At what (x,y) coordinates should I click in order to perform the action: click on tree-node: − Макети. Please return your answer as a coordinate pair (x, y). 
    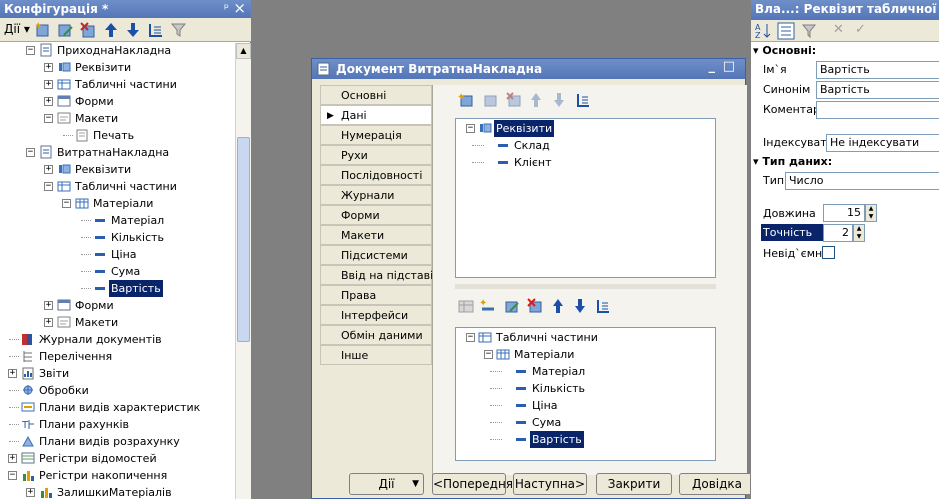
    Looking at the image, I should click on (117, 118).